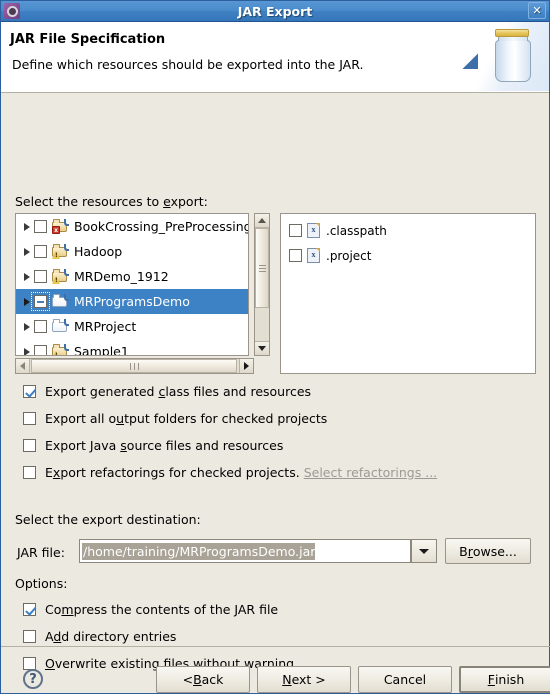  What do you see at coordinates (356, 230) in the screenshot?
I see `file-label: .classpath` at bounding box center [356, 230].